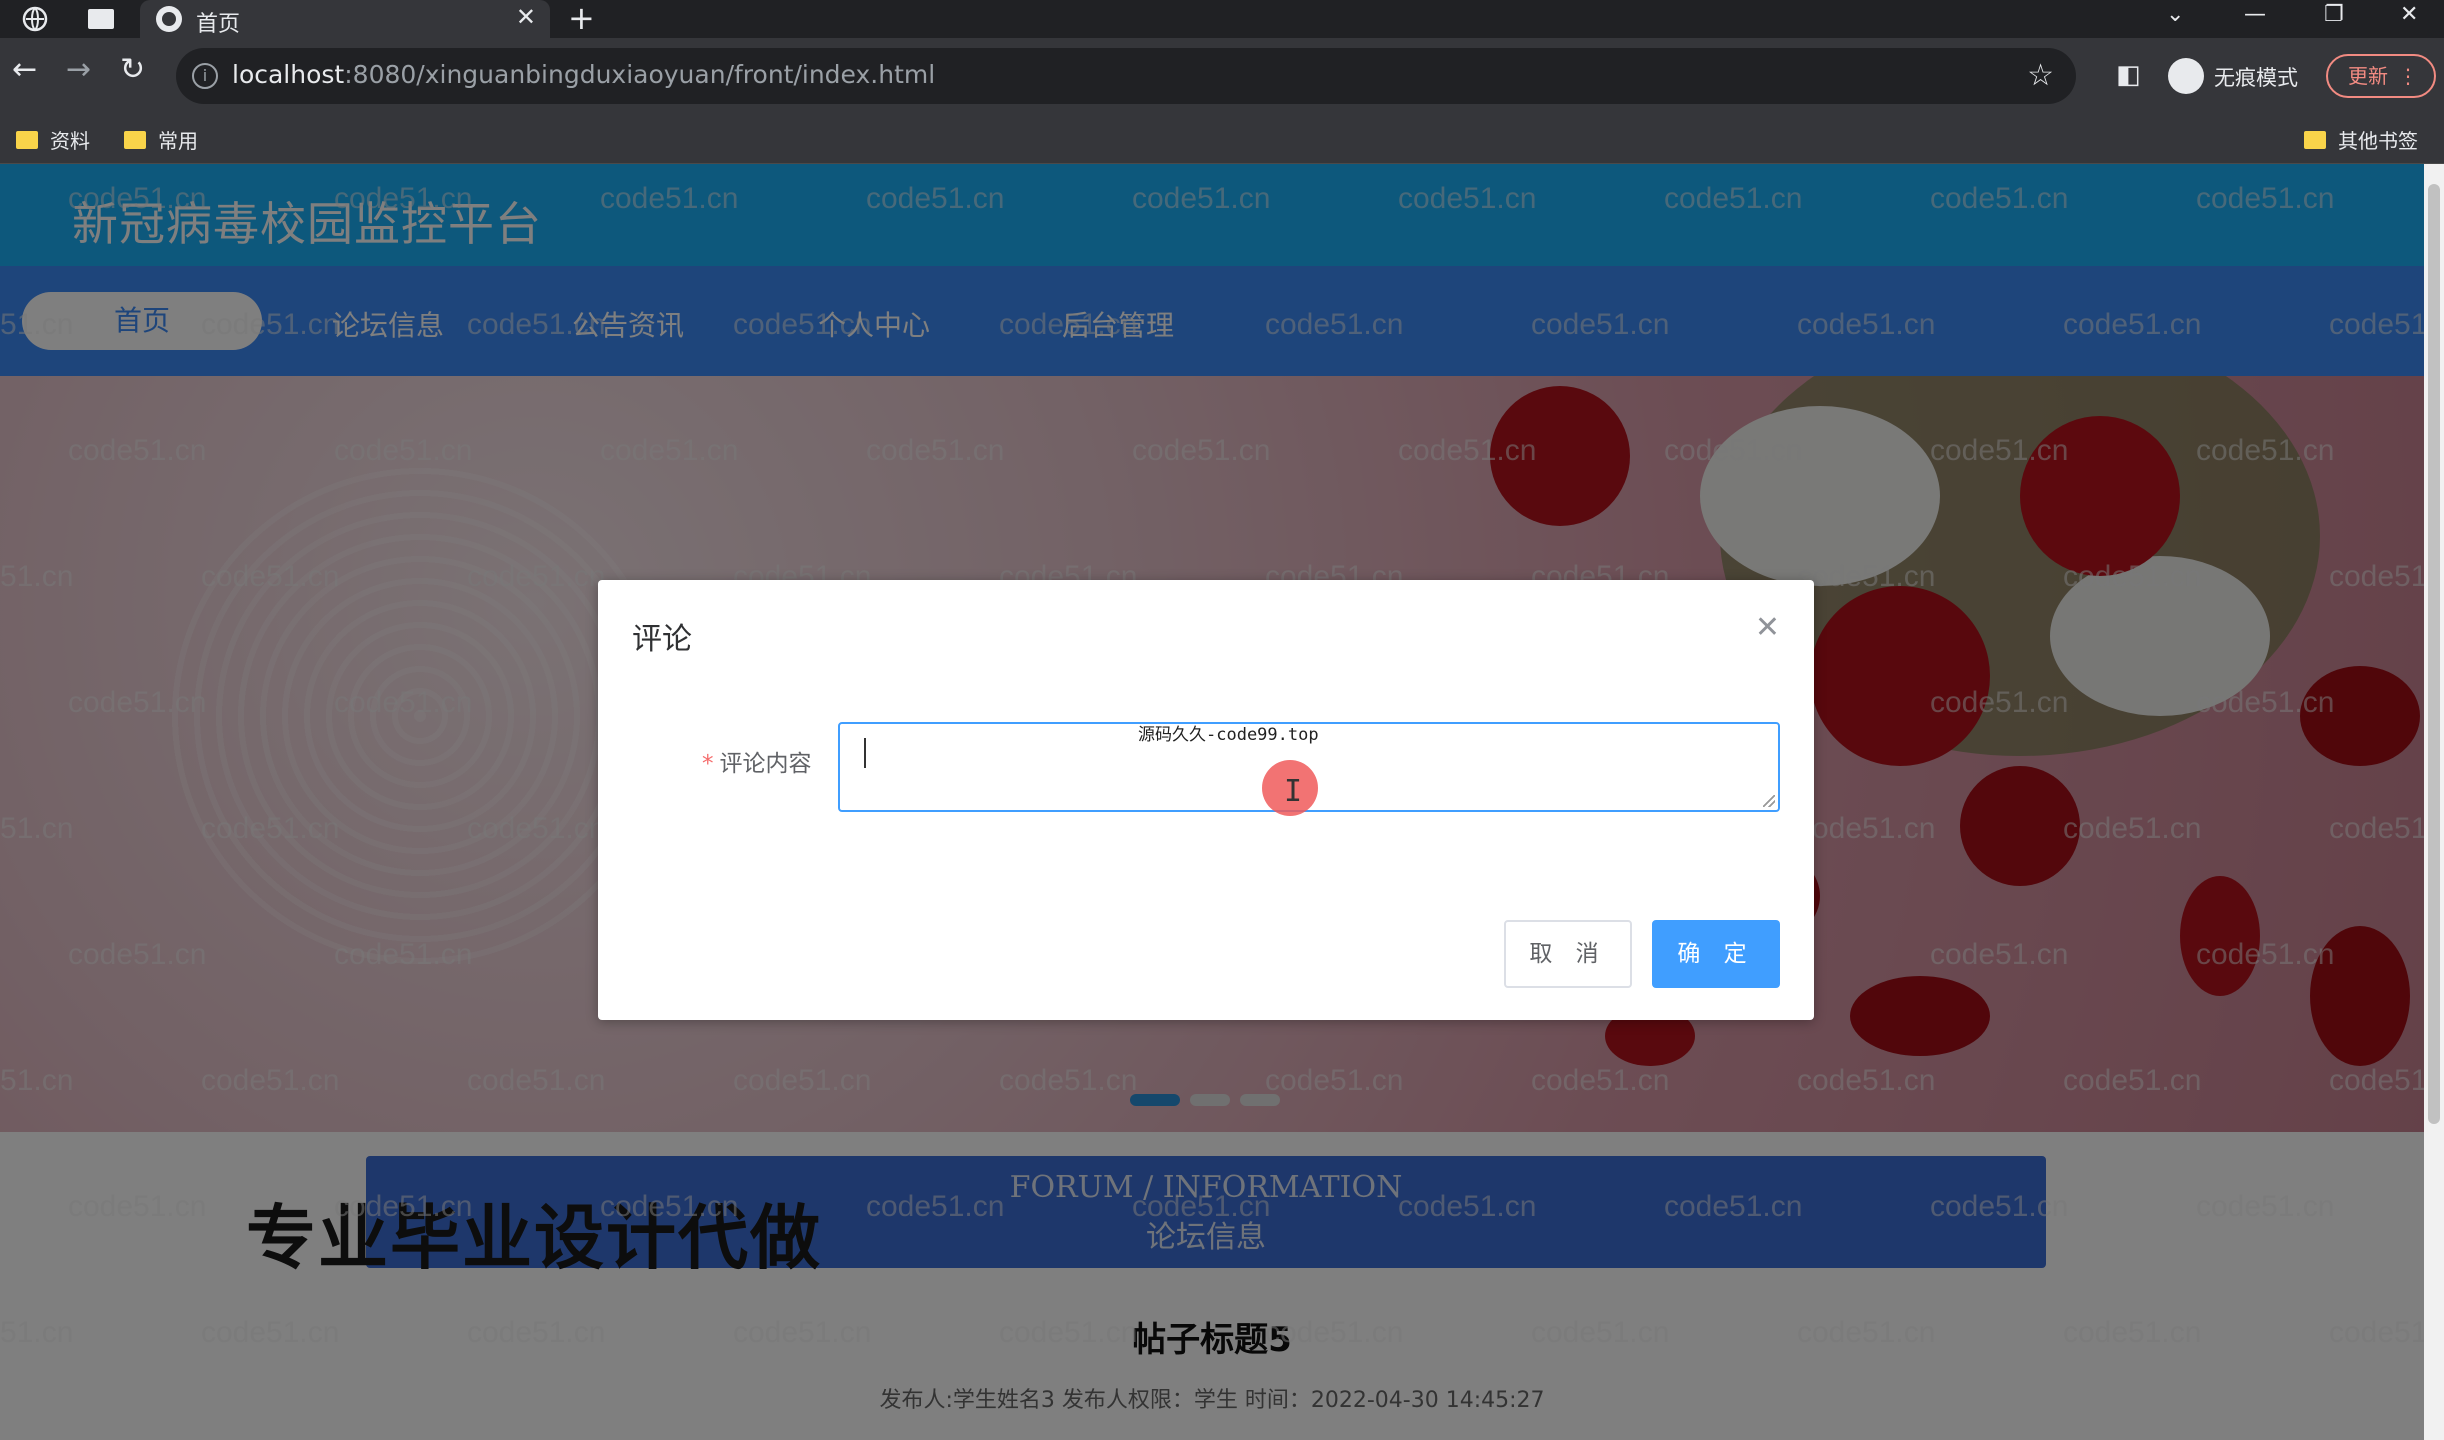 The image size is (2444, 1440). What do you see at coordinates (526, 17) in the screenshot?
I see `tab-close-icon: ✕` at bounding box center [526, 17].